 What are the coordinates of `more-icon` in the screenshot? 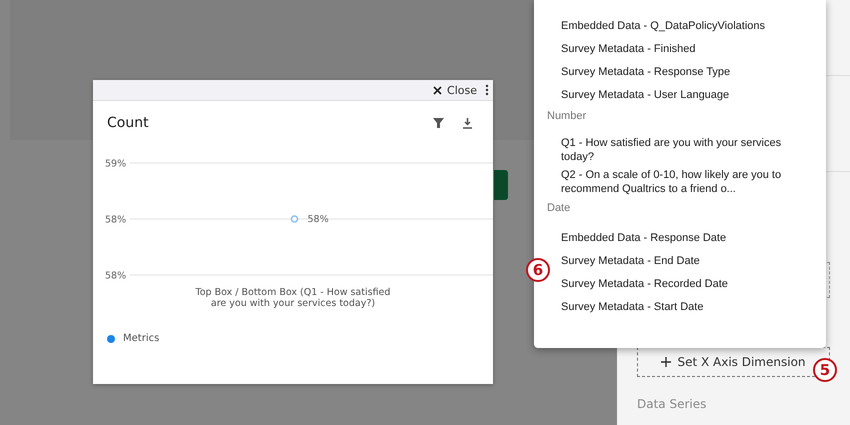 It's located at (487, 90).